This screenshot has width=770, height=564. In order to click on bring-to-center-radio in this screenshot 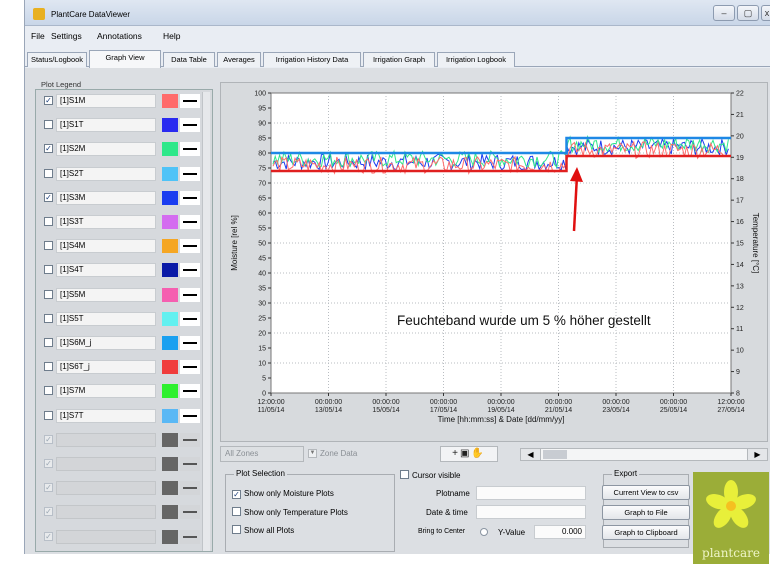, I will do `click(484, 532)`.